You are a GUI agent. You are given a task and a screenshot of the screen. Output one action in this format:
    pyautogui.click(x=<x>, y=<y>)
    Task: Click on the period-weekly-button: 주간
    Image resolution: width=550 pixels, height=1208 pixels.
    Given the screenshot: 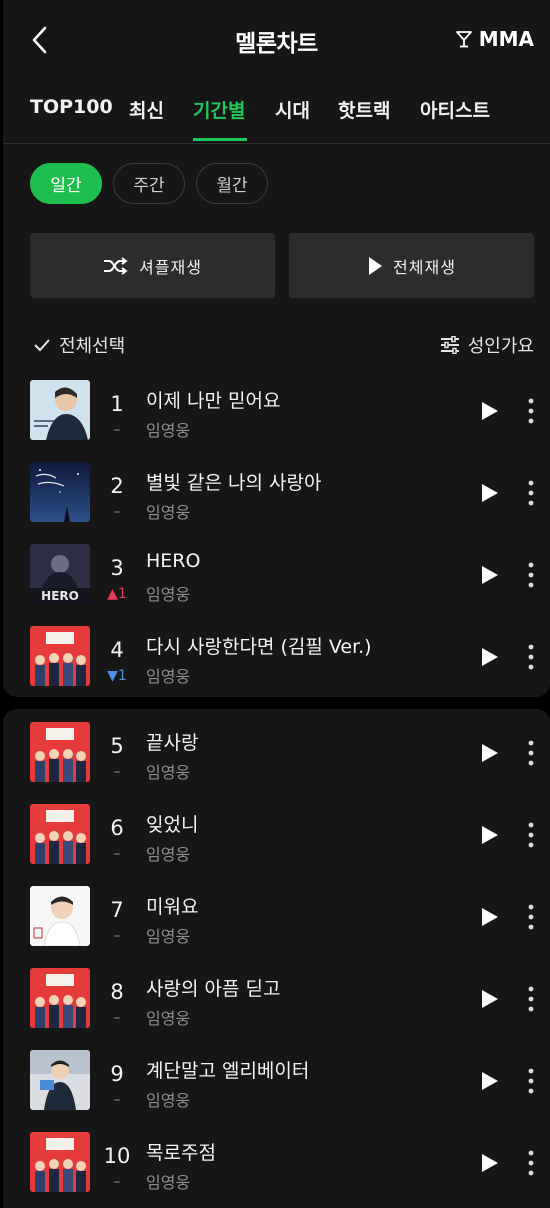 What is the action you would take?
    pyautogui.click(x=149, y=183)
    